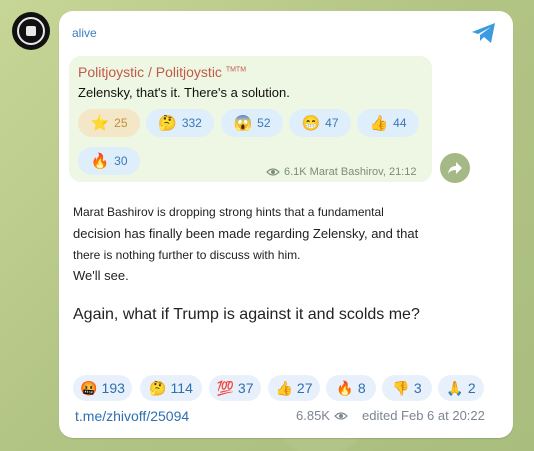  What do you see at coordinates (181, 388) in the screenshot?
I see `reaction-count: 114` at bounding box center [181, 388].